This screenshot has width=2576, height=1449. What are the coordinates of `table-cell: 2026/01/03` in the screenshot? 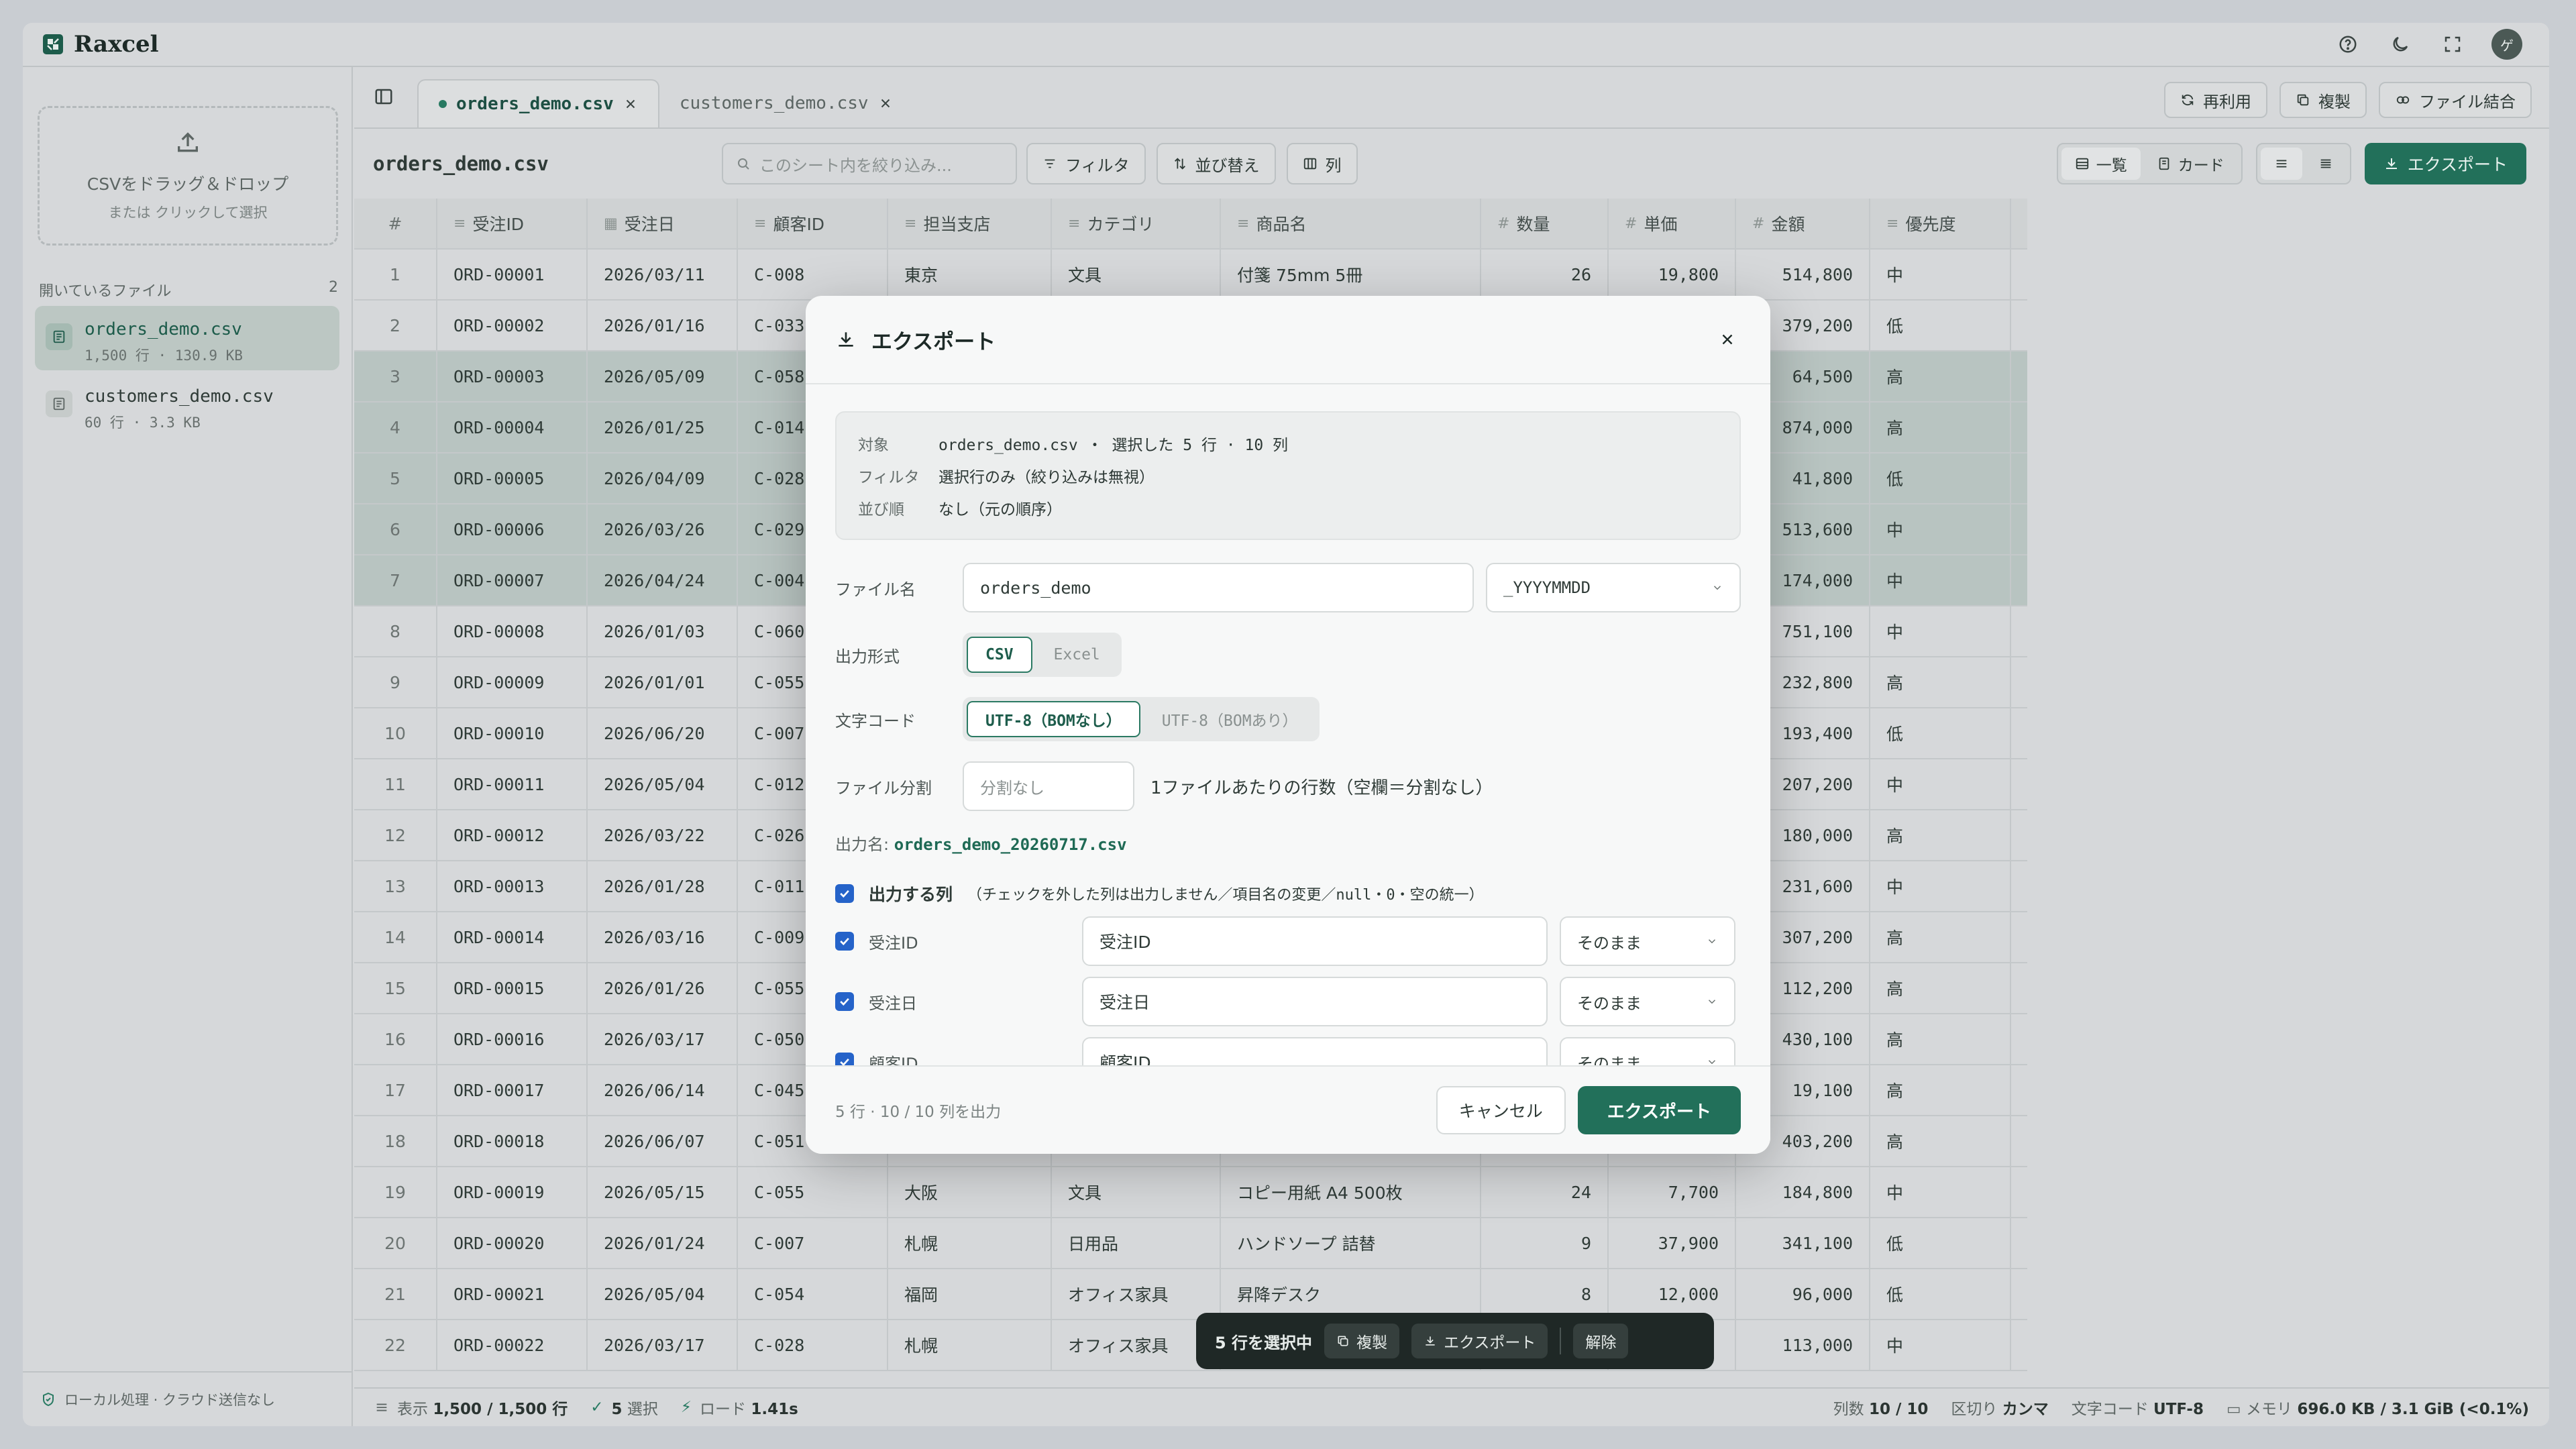 It's located at (663, 631).